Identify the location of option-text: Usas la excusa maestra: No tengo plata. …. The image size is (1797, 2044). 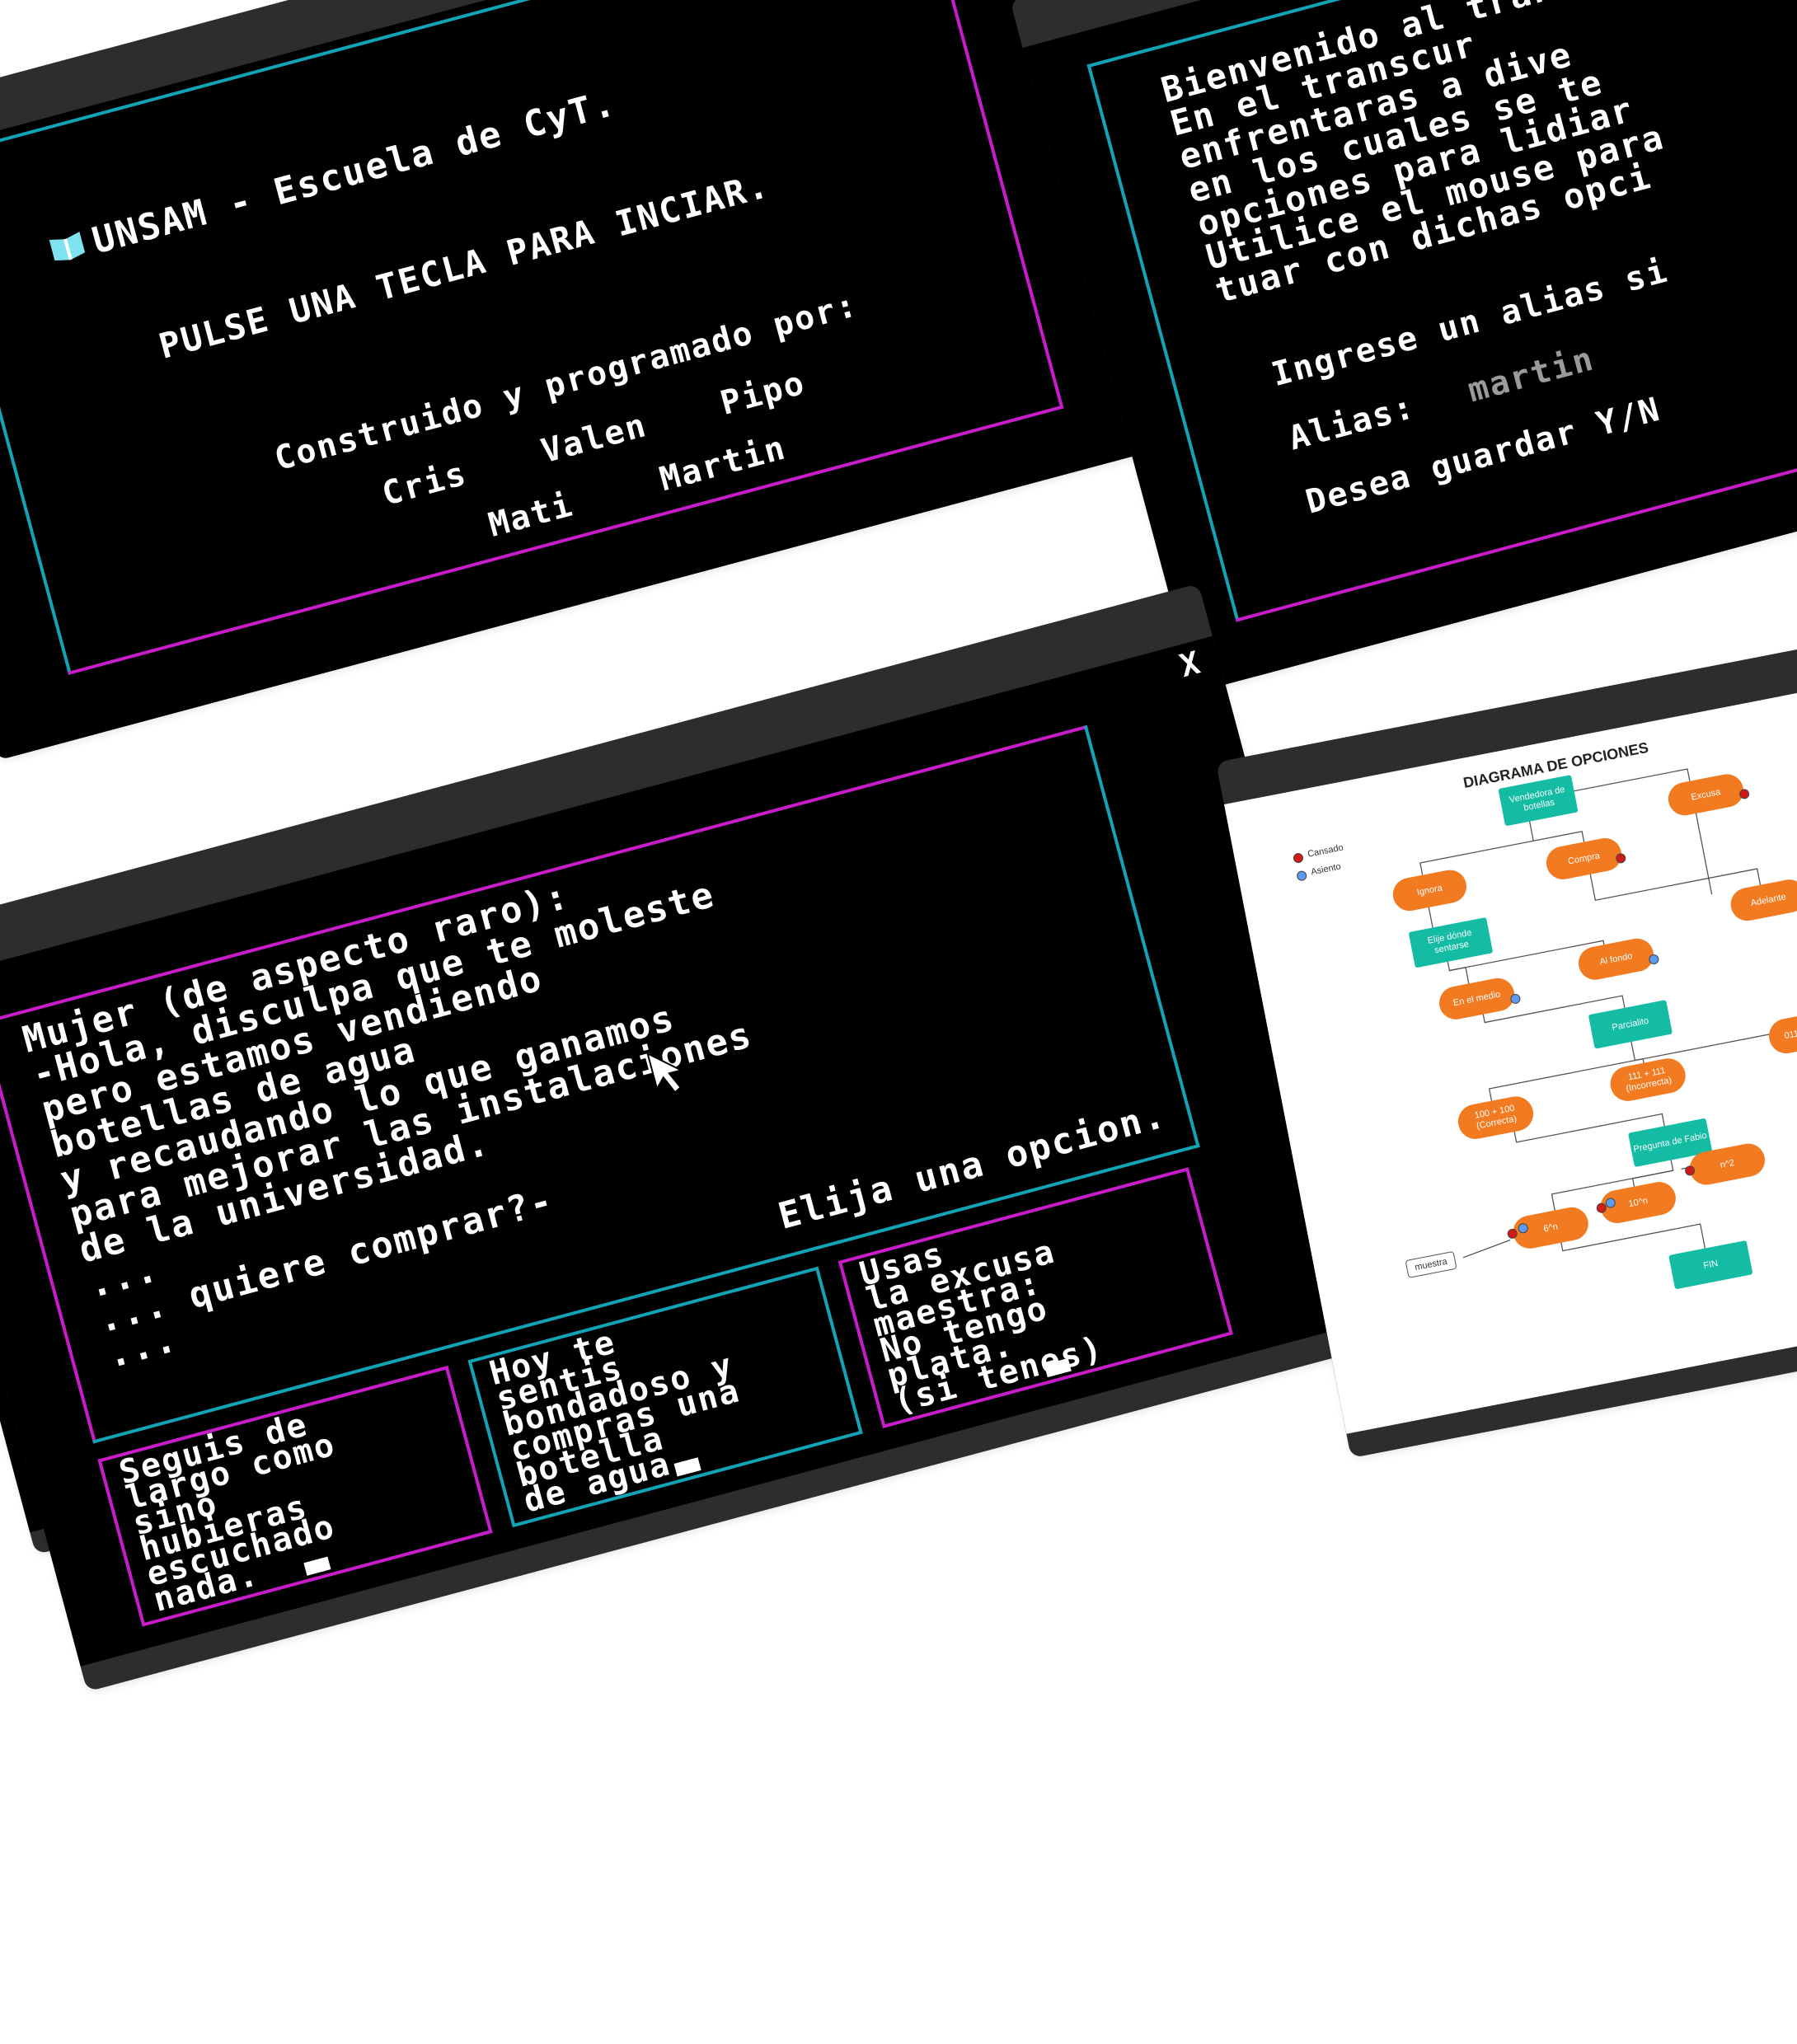
(982, 1327).